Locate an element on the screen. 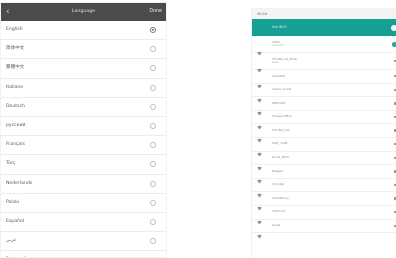  wifi-network-row: TP-LINK_5G_8C4A Saved is located at coordinates (324, 63).